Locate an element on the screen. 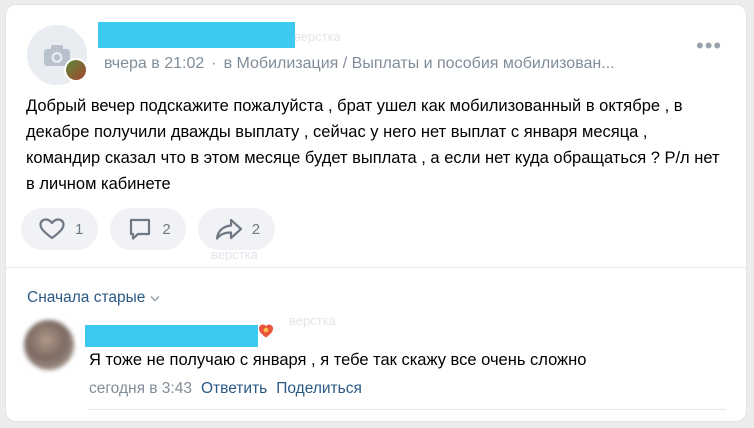 This screenshot has width=754, height=428. comment-icon is located at coordinates (140, 229).